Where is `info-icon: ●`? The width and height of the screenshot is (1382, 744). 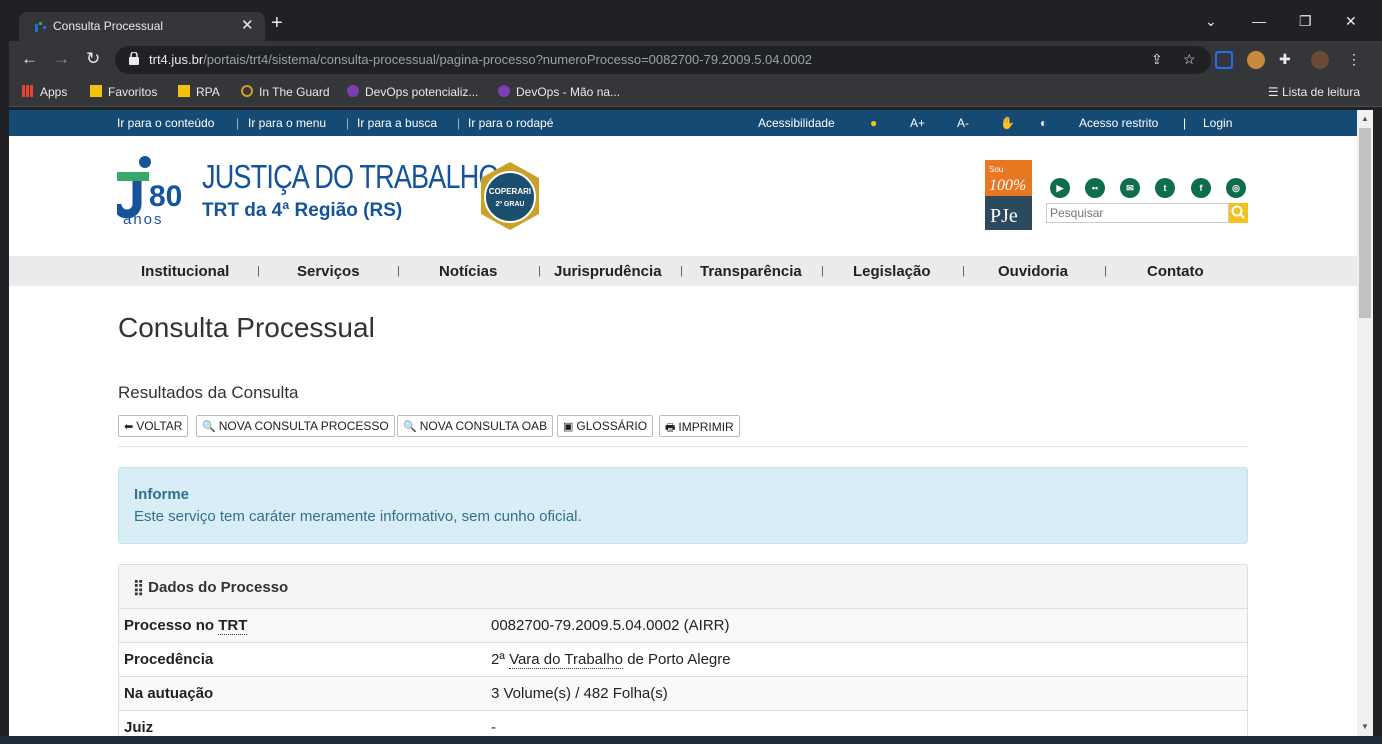
info-icon: ● is located at coordinates (873, 123).